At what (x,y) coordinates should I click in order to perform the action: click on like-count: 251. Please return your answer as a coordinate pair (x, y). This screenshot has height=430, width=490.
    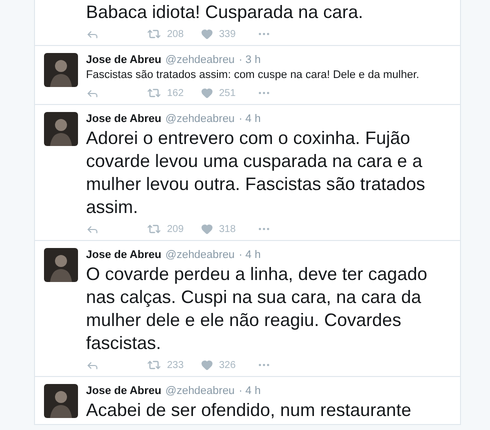
    Looking at the image, I should click on (227, 93).